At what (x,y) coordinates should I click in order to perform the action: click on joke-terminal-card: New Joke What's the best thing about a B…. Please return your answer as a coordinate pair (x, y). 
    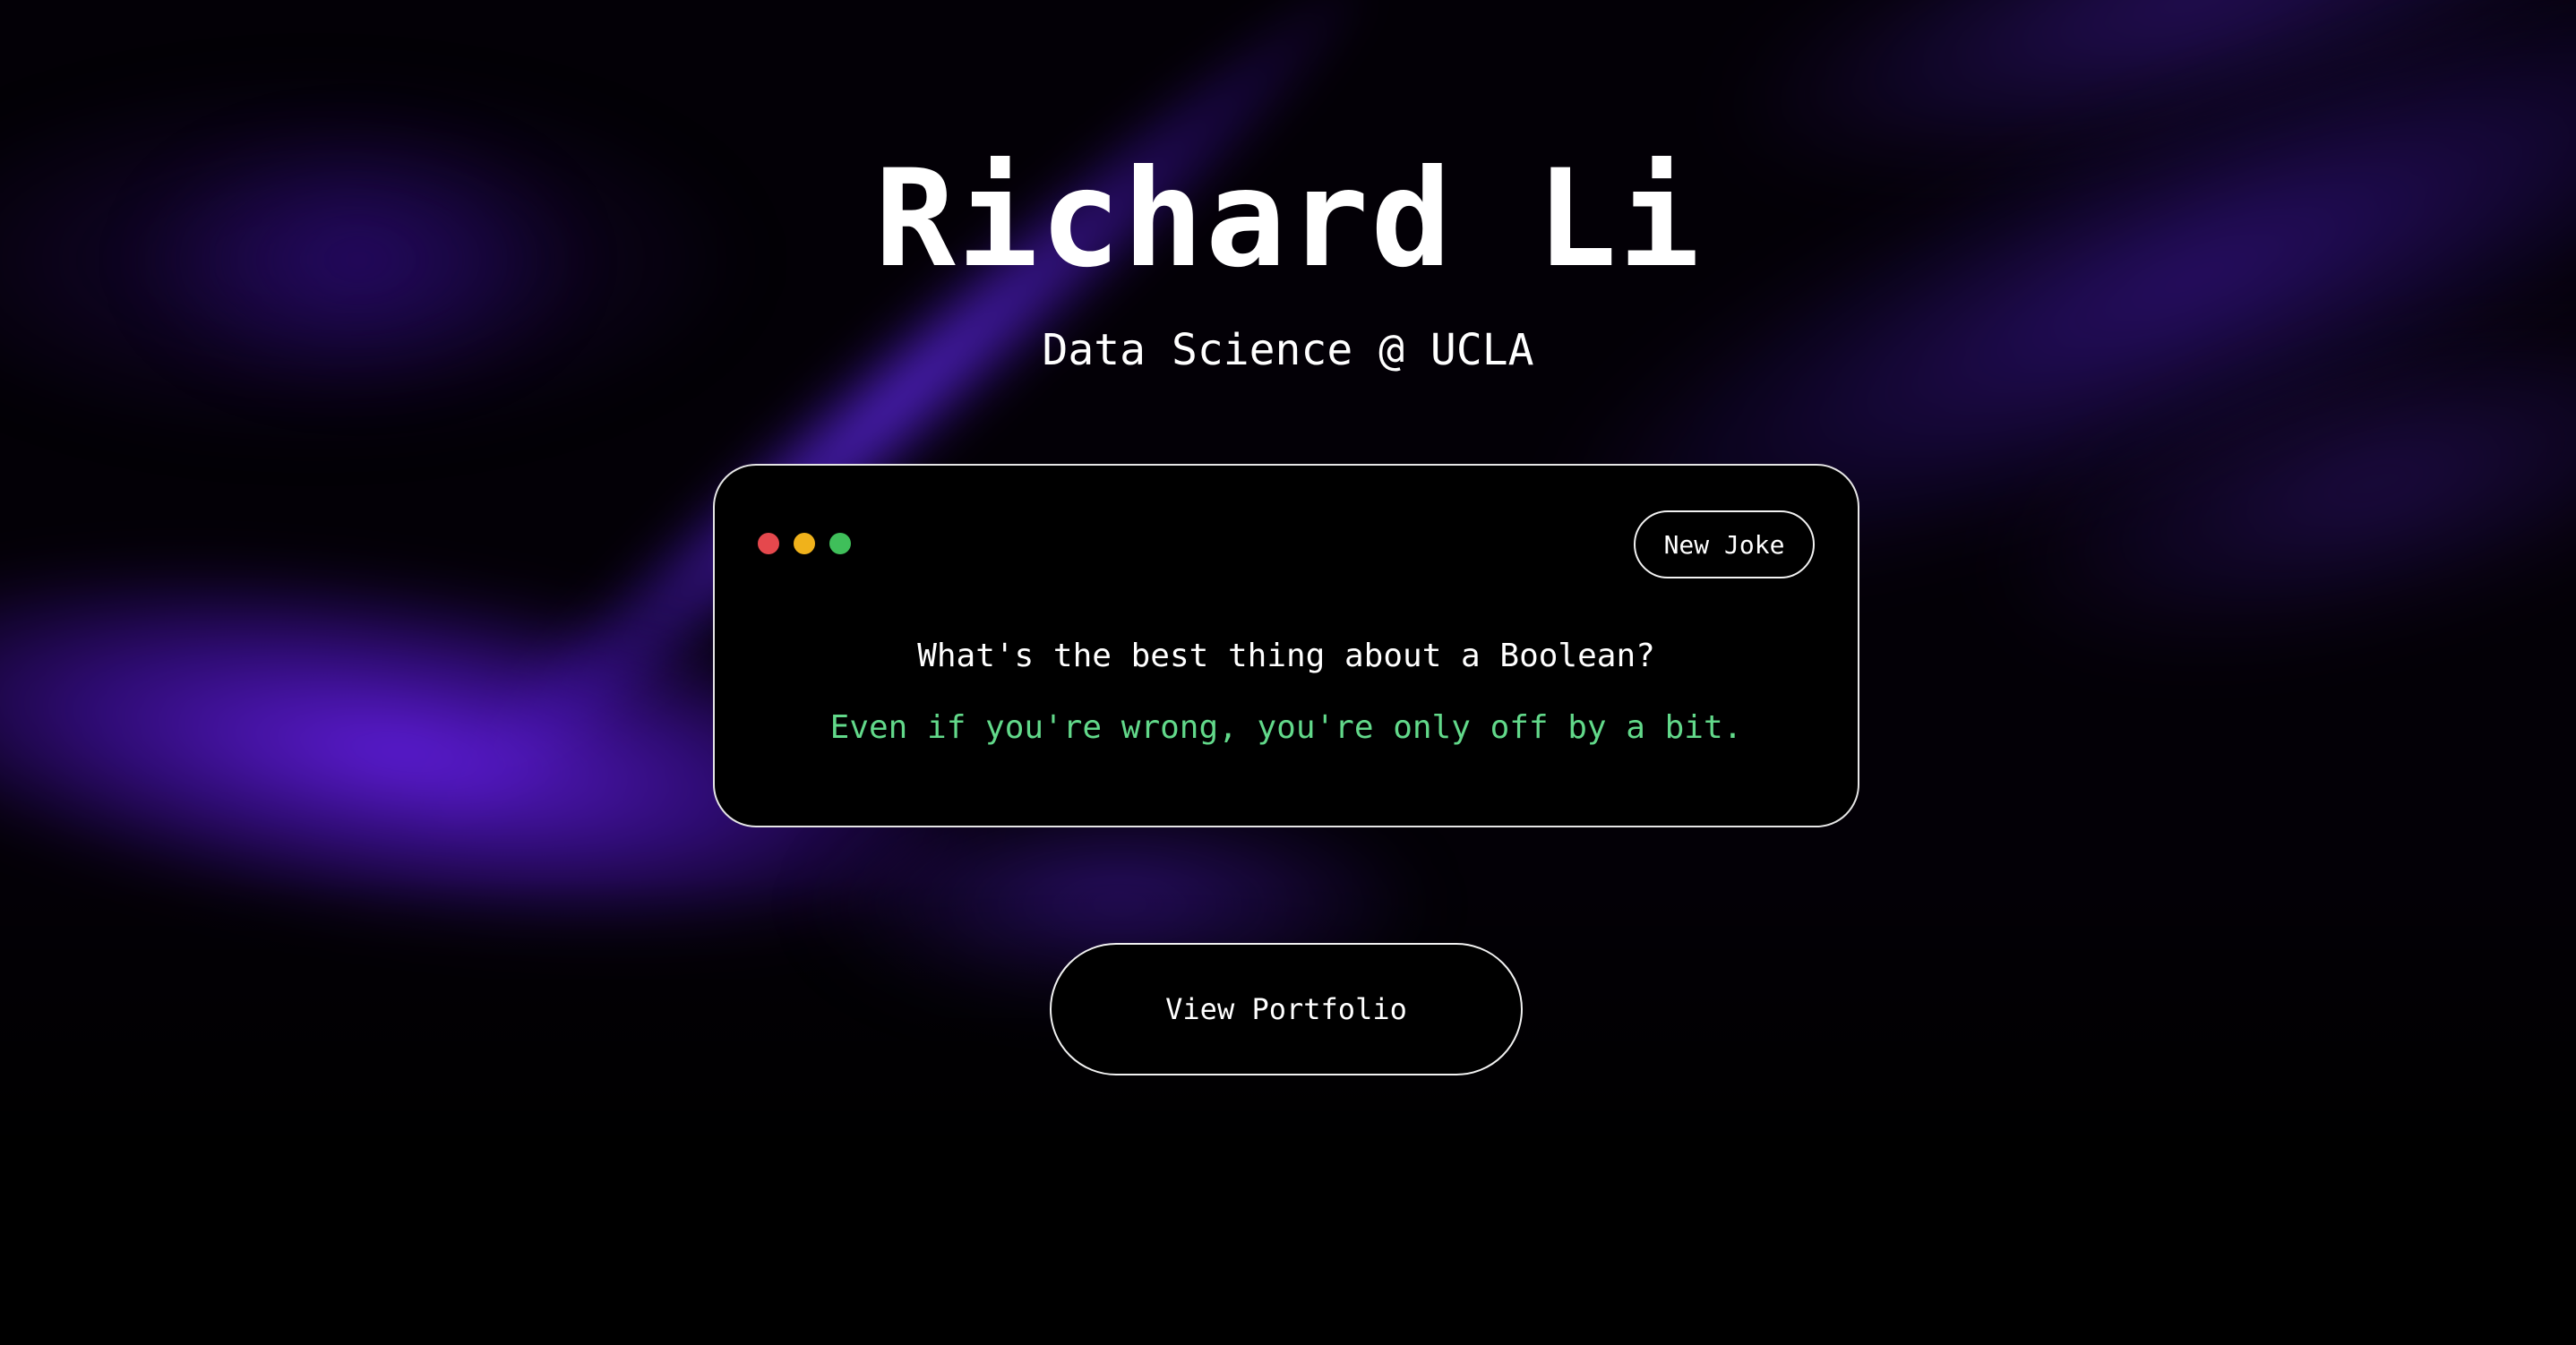
    Looking at the image, I should click on (1286, 646).